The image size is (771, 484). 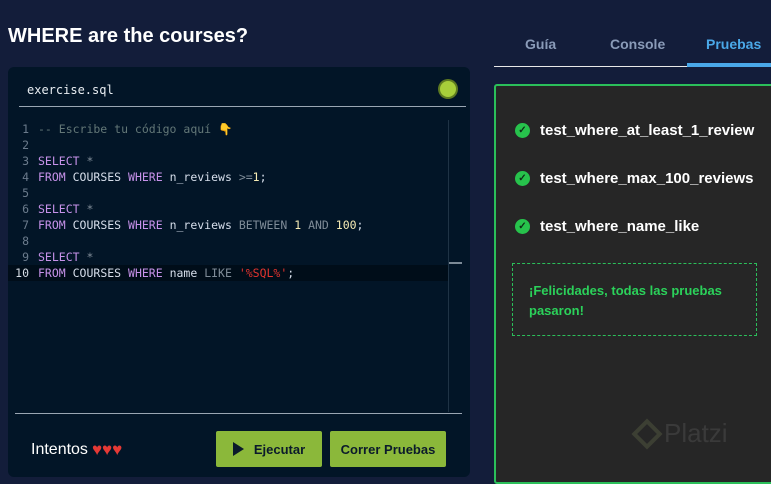 What do you see at coordinates (228, 209) in the screenshot?
I see `code-line: 6 SELECT *` at bounding box center [228, 209].